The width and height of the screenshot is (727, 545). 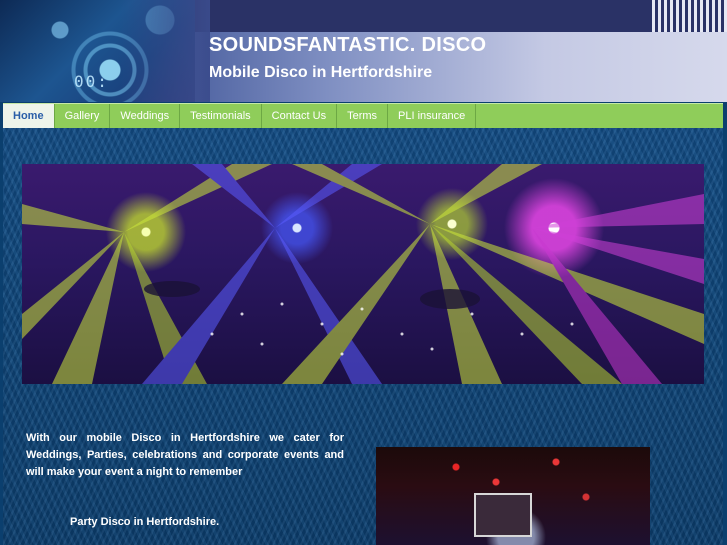 What do you see at coordinates (221, 116) in the screenshot?
I see `nav-item-testimonials: Testimonials` at bounding box center [221, 116].